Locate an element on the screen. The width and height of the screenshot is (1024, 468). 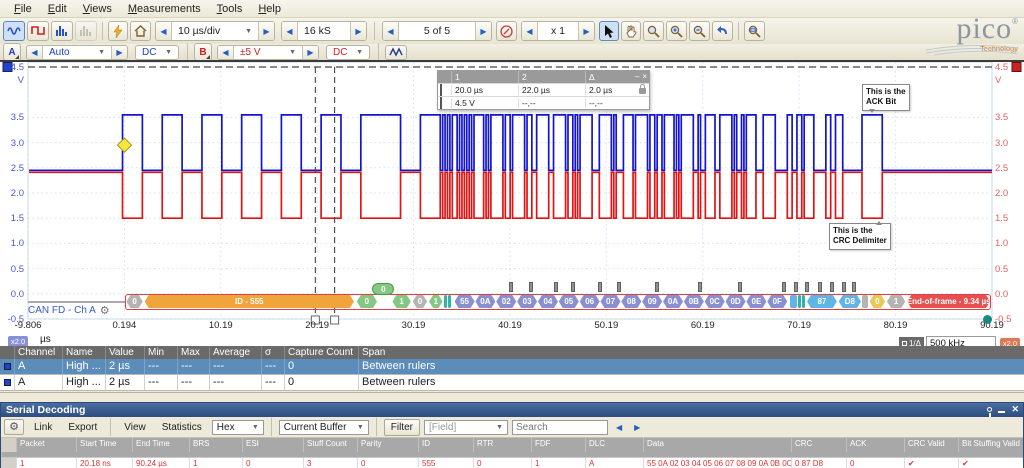
buffer-select: Current Buffer ▼ is located at coordinates (323, 427).